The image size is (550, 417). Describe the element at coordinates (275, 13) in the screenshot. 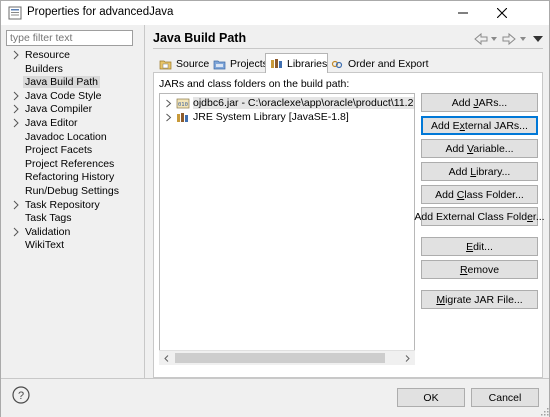

I see `title-bar: Properties for advancedJava` at that location.